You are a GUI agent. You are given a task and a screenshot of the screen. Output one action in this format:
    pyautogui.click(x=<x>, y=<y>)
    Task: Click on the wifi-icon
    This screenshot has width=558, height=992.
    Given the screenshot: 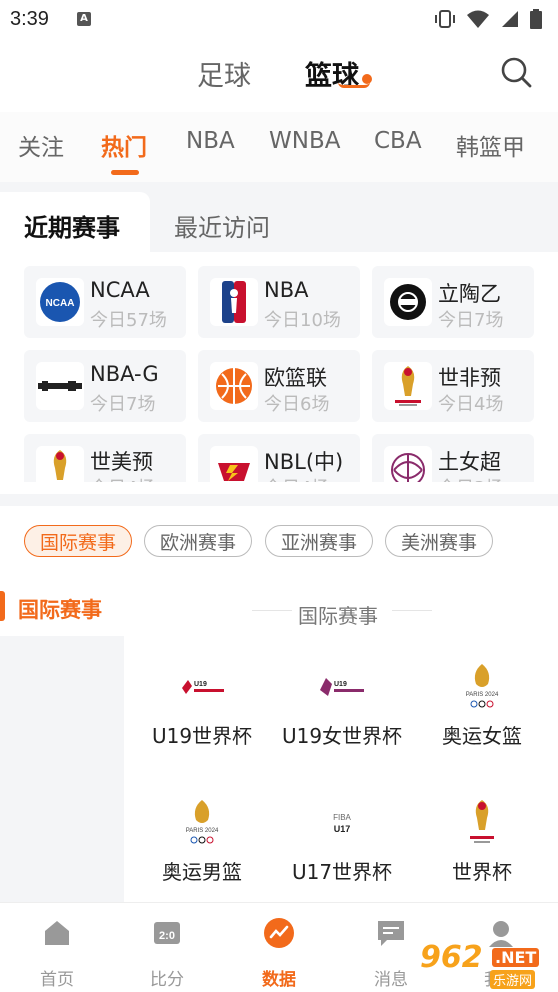 What is the action you would take?
    pyautogui.click(x=478, y=19)
    